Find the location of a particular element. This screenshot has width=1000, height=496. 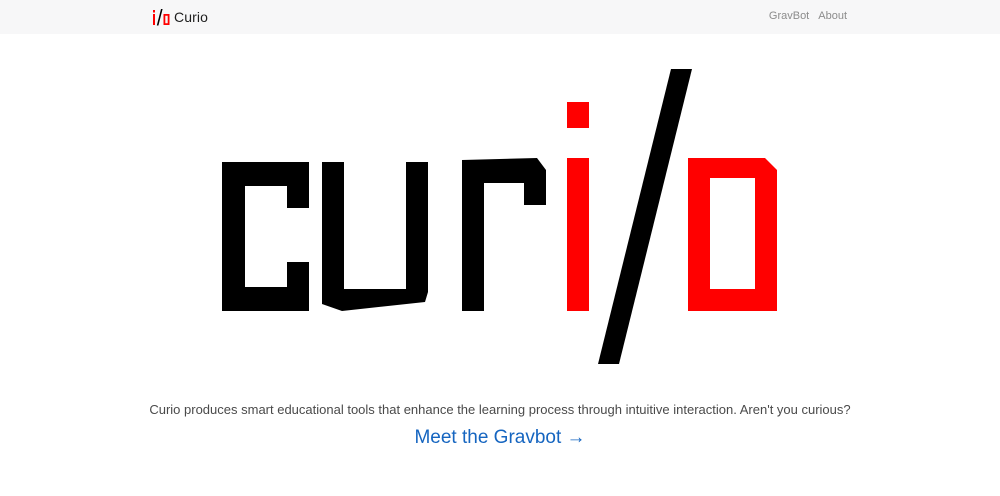

nav-link-about: About is located at coordinates (832, 16).